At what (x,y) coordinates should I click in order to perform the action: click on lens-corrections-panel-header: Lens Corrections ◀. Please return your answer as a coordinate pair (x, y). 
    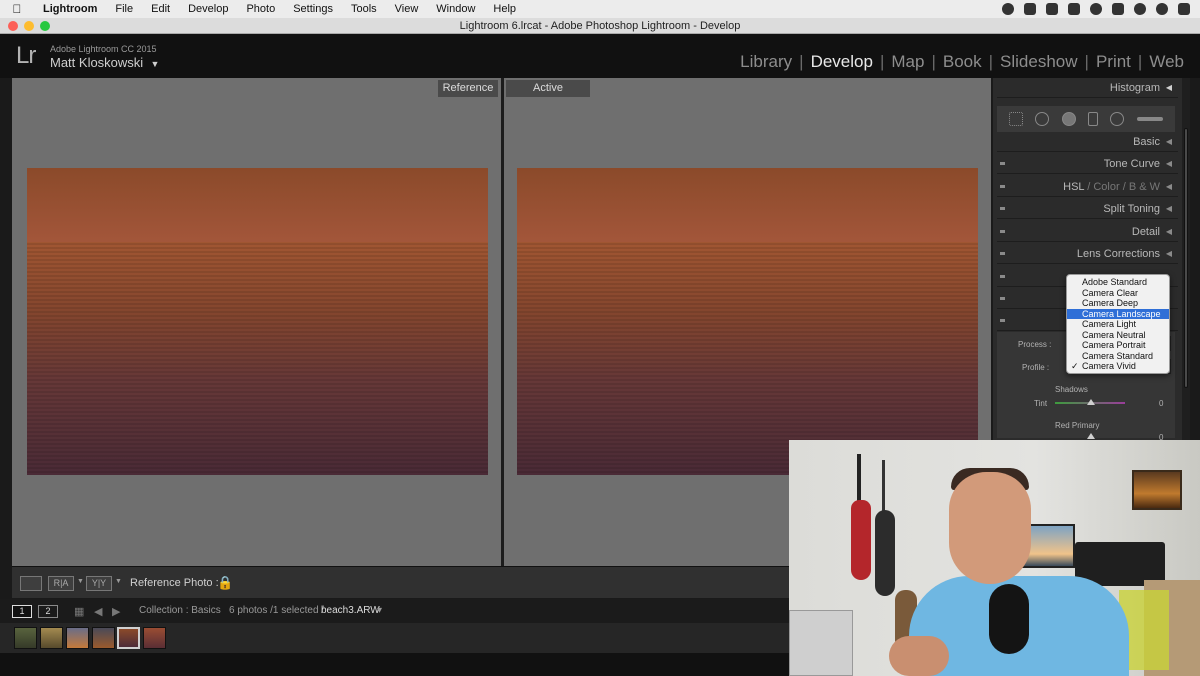
    Looking at the image, I should click on (1087, 254).